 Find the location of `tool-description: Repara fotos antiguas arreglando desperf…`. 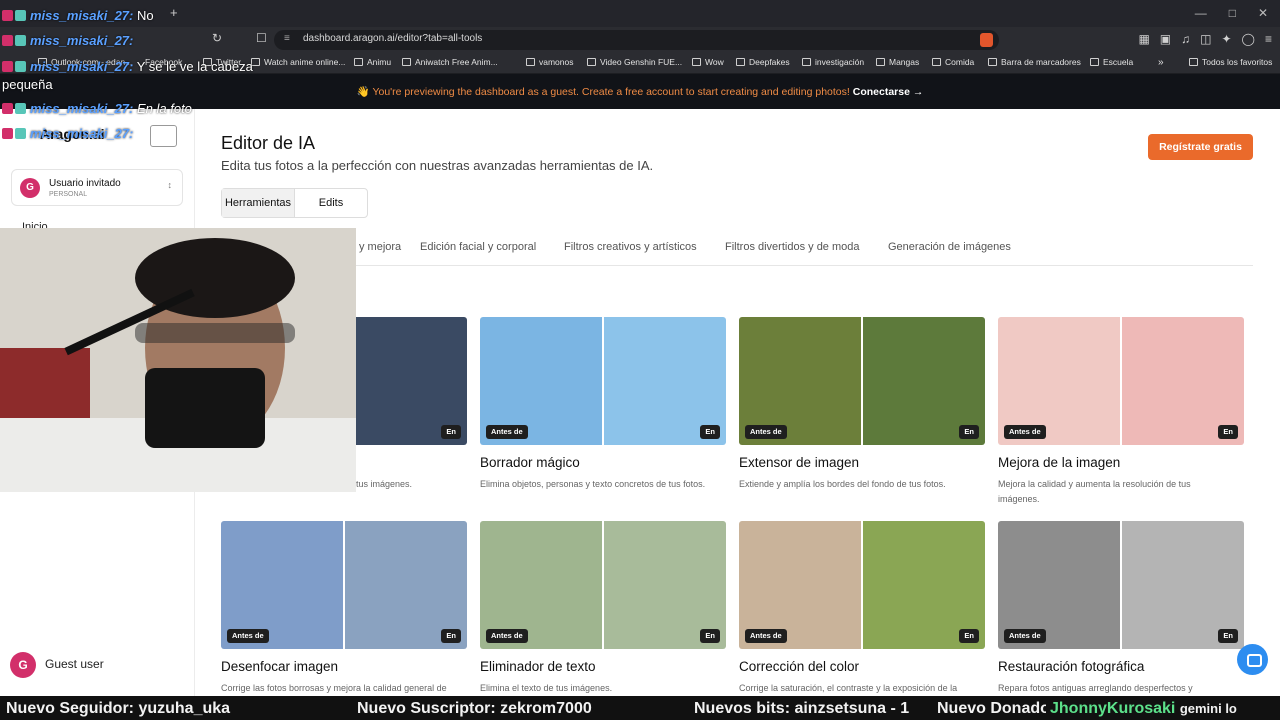

tool-description: Repara fotos antiguas arreglando desperf… is located at coordinates (1095, 688).